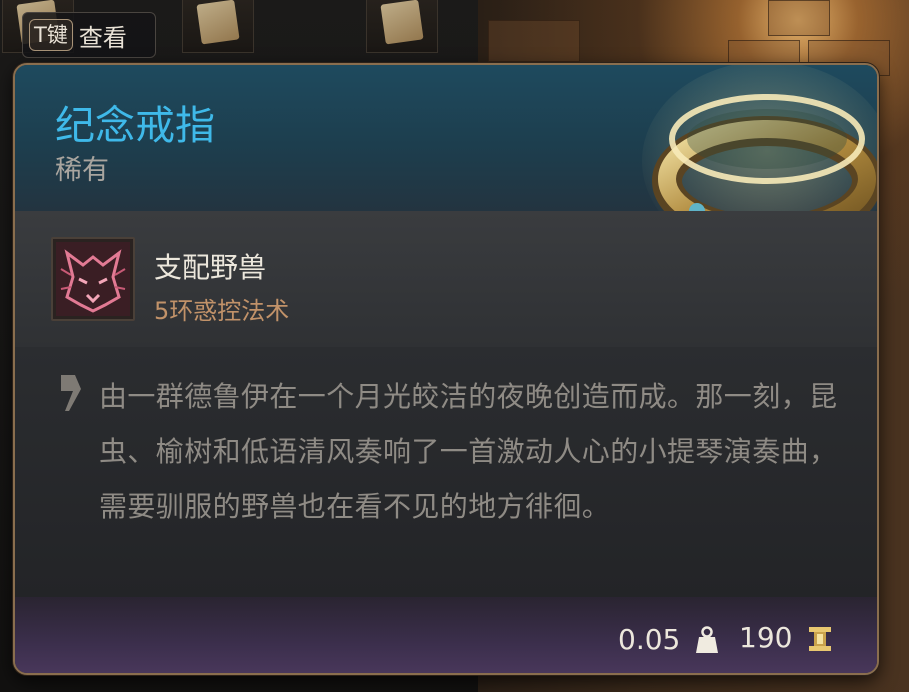 This screenshot has height=692, width=909. I want to click on hotkey-label: 查看, so click(102, 37).